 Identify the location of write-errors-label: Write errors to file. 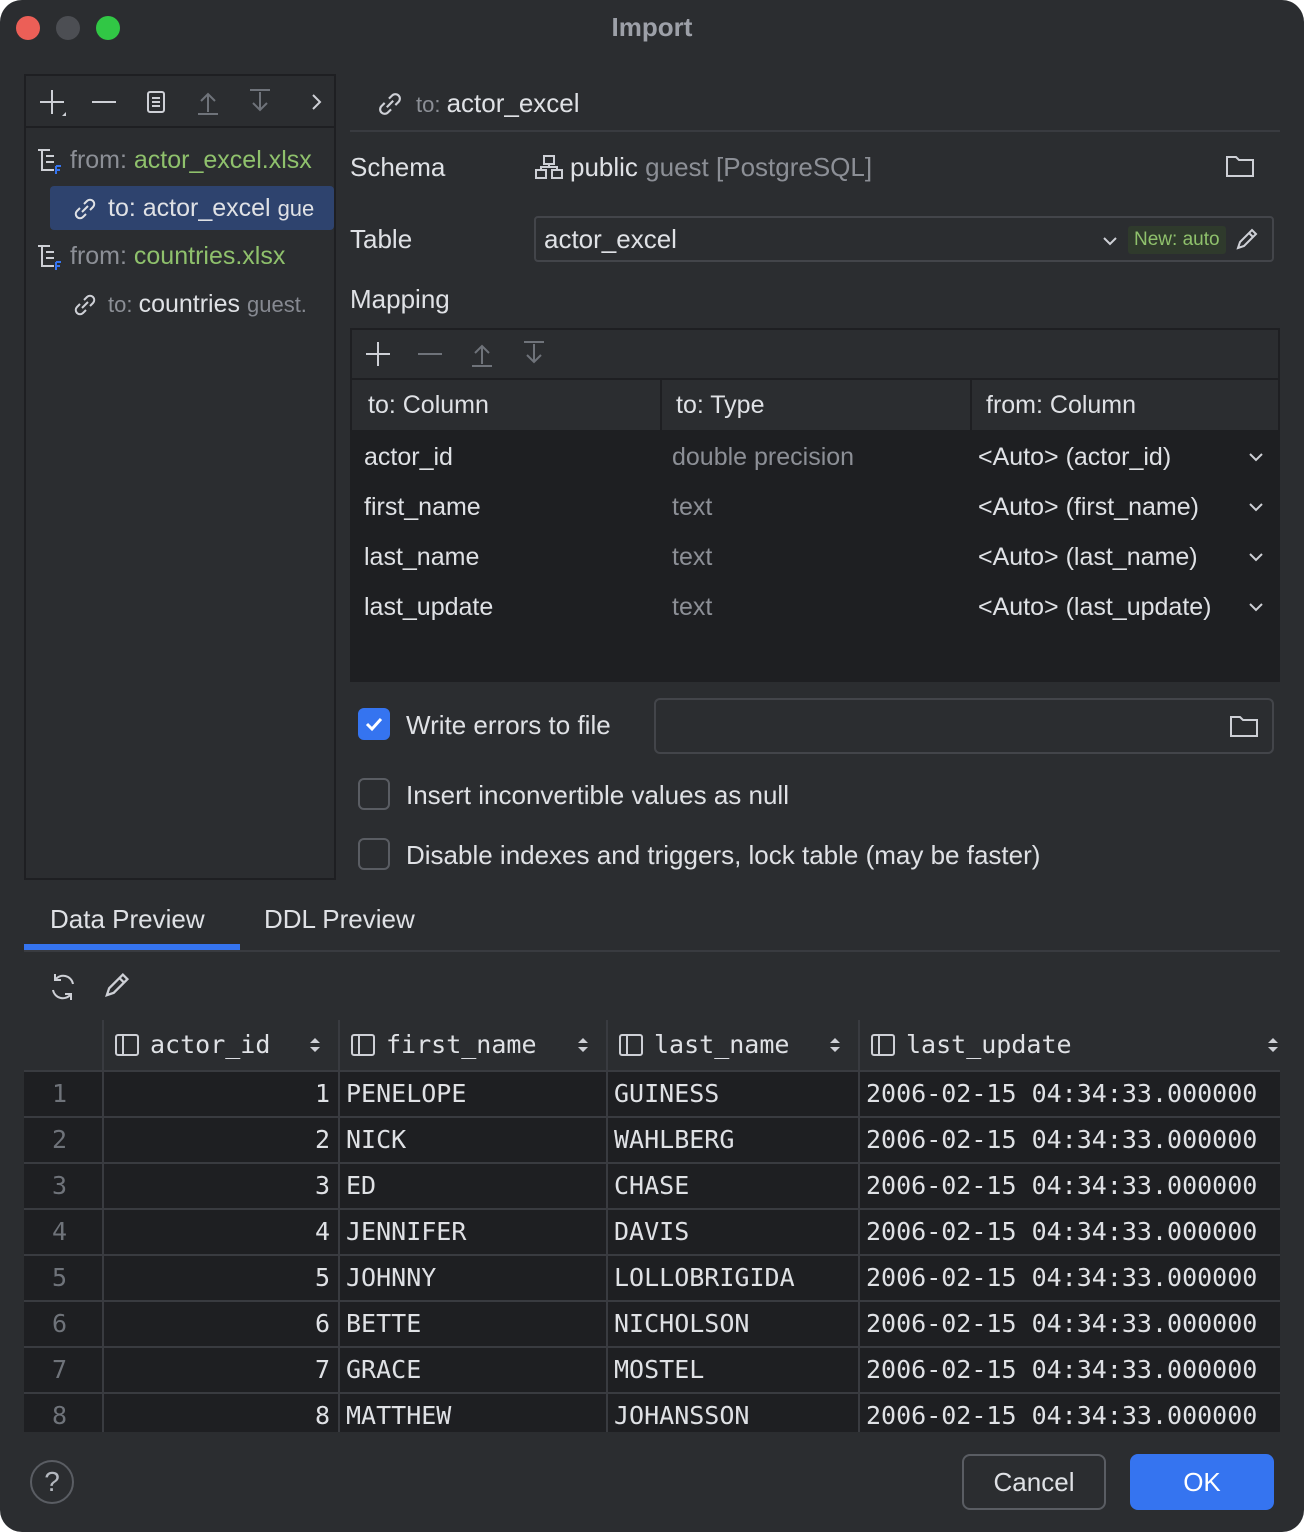
(508, 725).